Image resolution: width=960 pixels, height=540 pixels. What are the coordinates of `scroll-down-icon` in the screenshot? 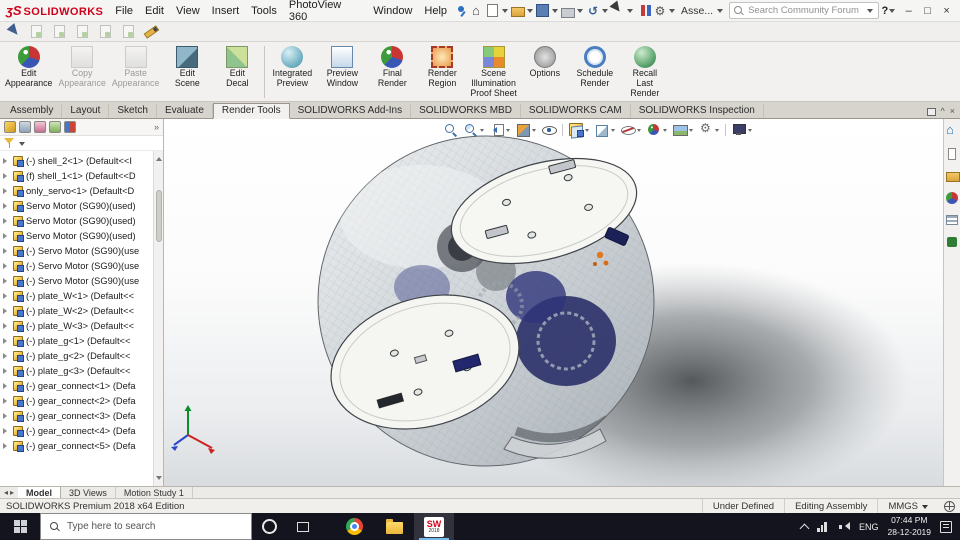 It's located at (158, 479).